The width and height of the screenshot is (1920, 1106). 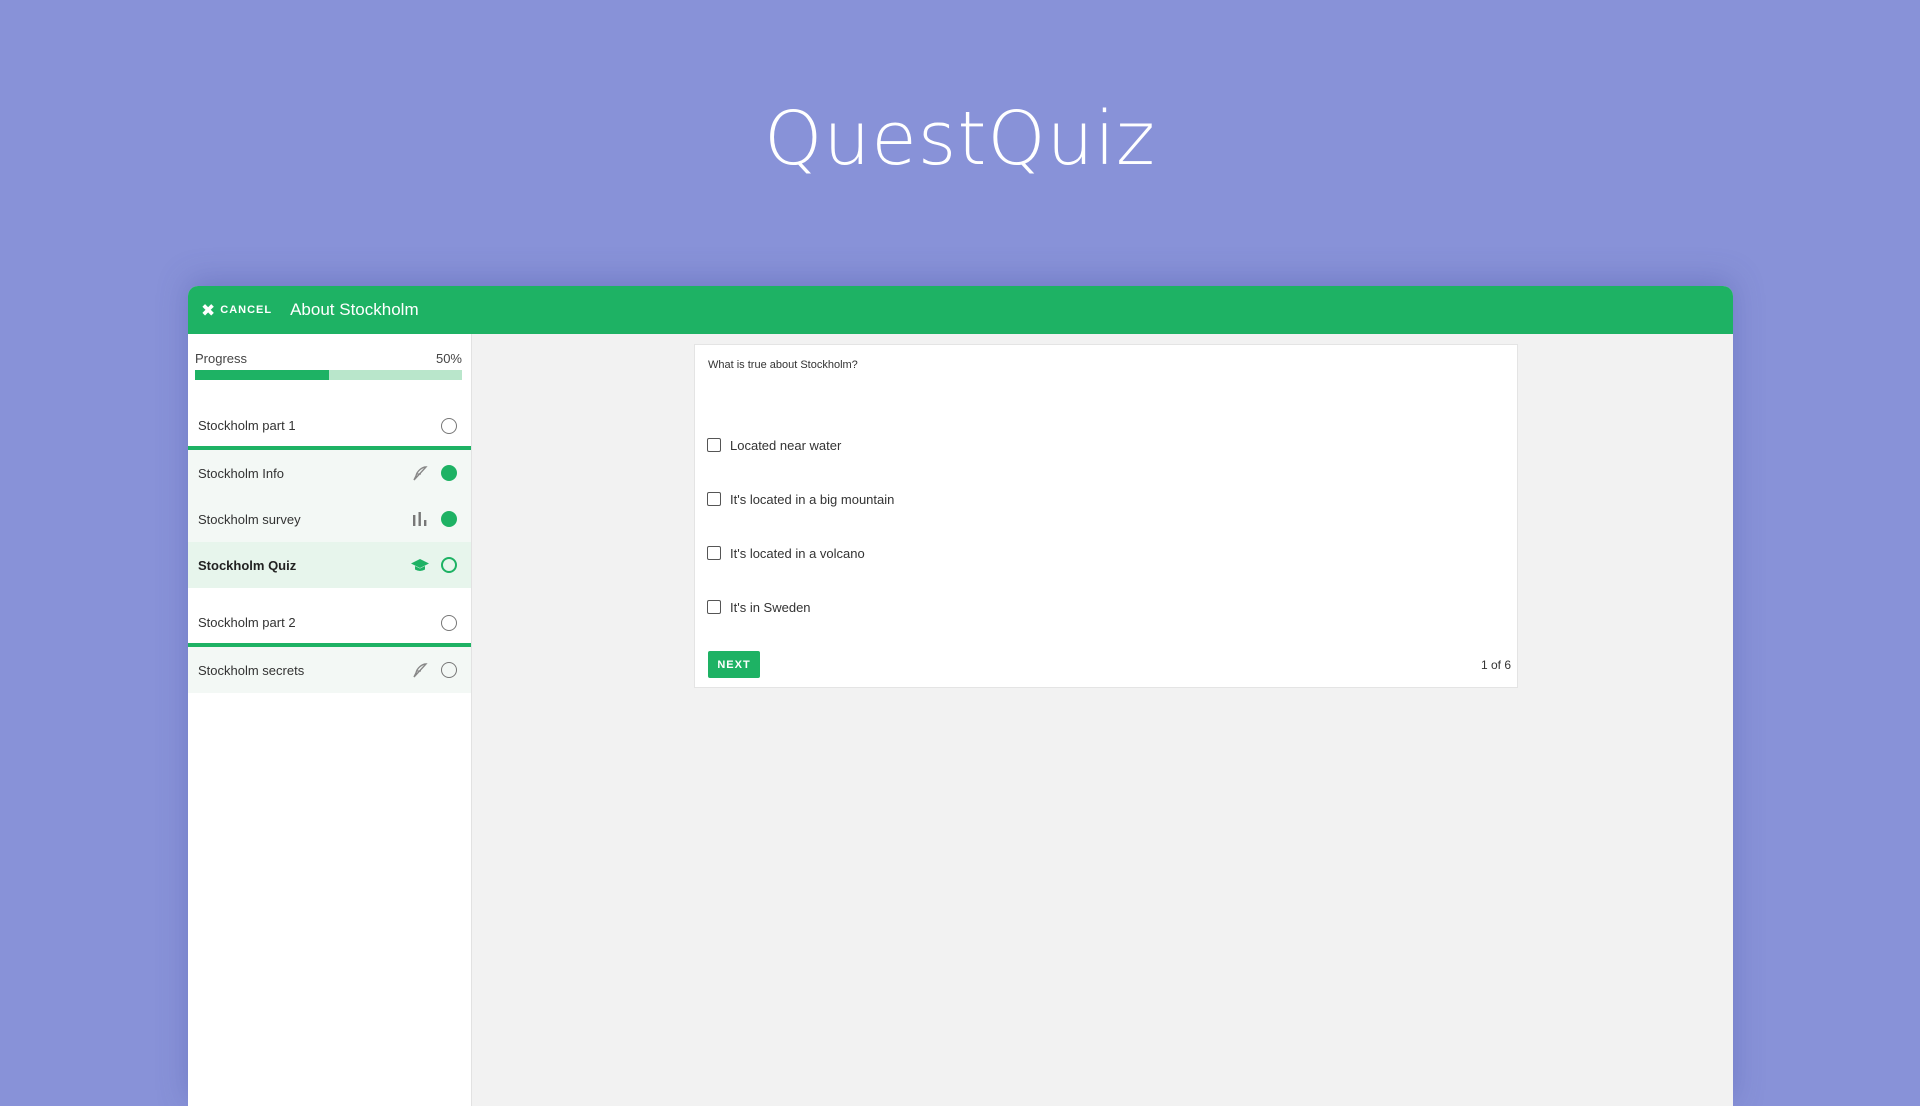 What do you see at coordinates (221, 358) in the screenshot?
I see `progress-label: Progress` at bounding box center [221, 358].